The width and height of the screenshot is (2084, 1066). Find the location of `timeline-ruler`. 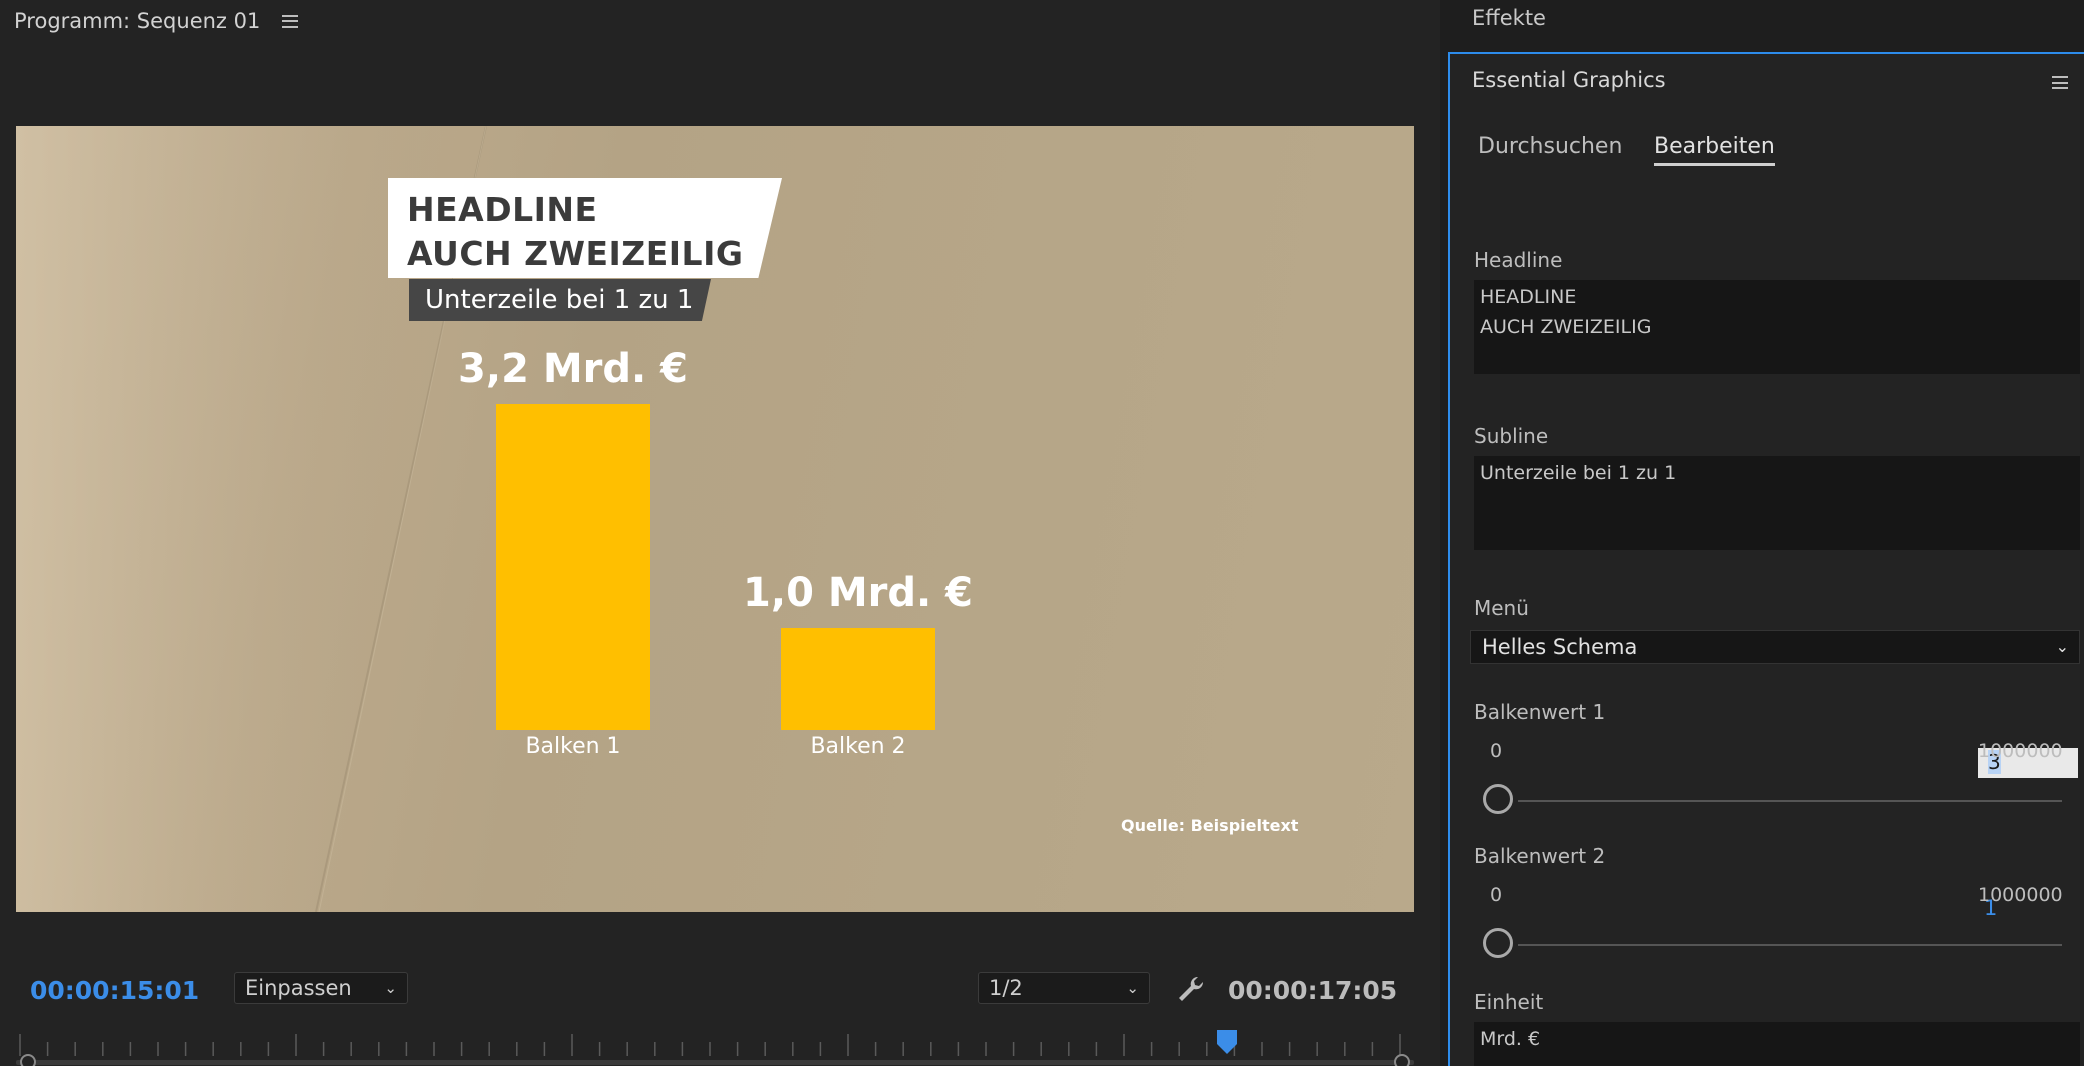

timeline-ruler is located at coordinates (715, 1048).